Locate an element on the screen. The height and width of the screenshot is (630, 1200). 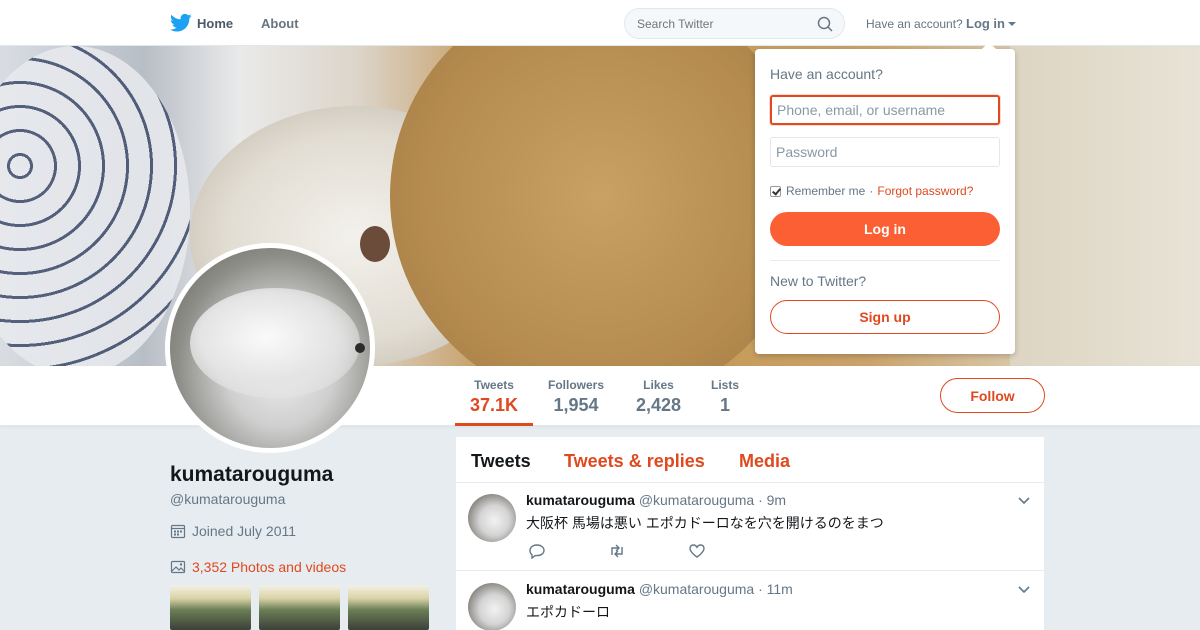
tweet-header: kumatarouguma @kumatarouguma · 9m is located at coordinates (656, 500).